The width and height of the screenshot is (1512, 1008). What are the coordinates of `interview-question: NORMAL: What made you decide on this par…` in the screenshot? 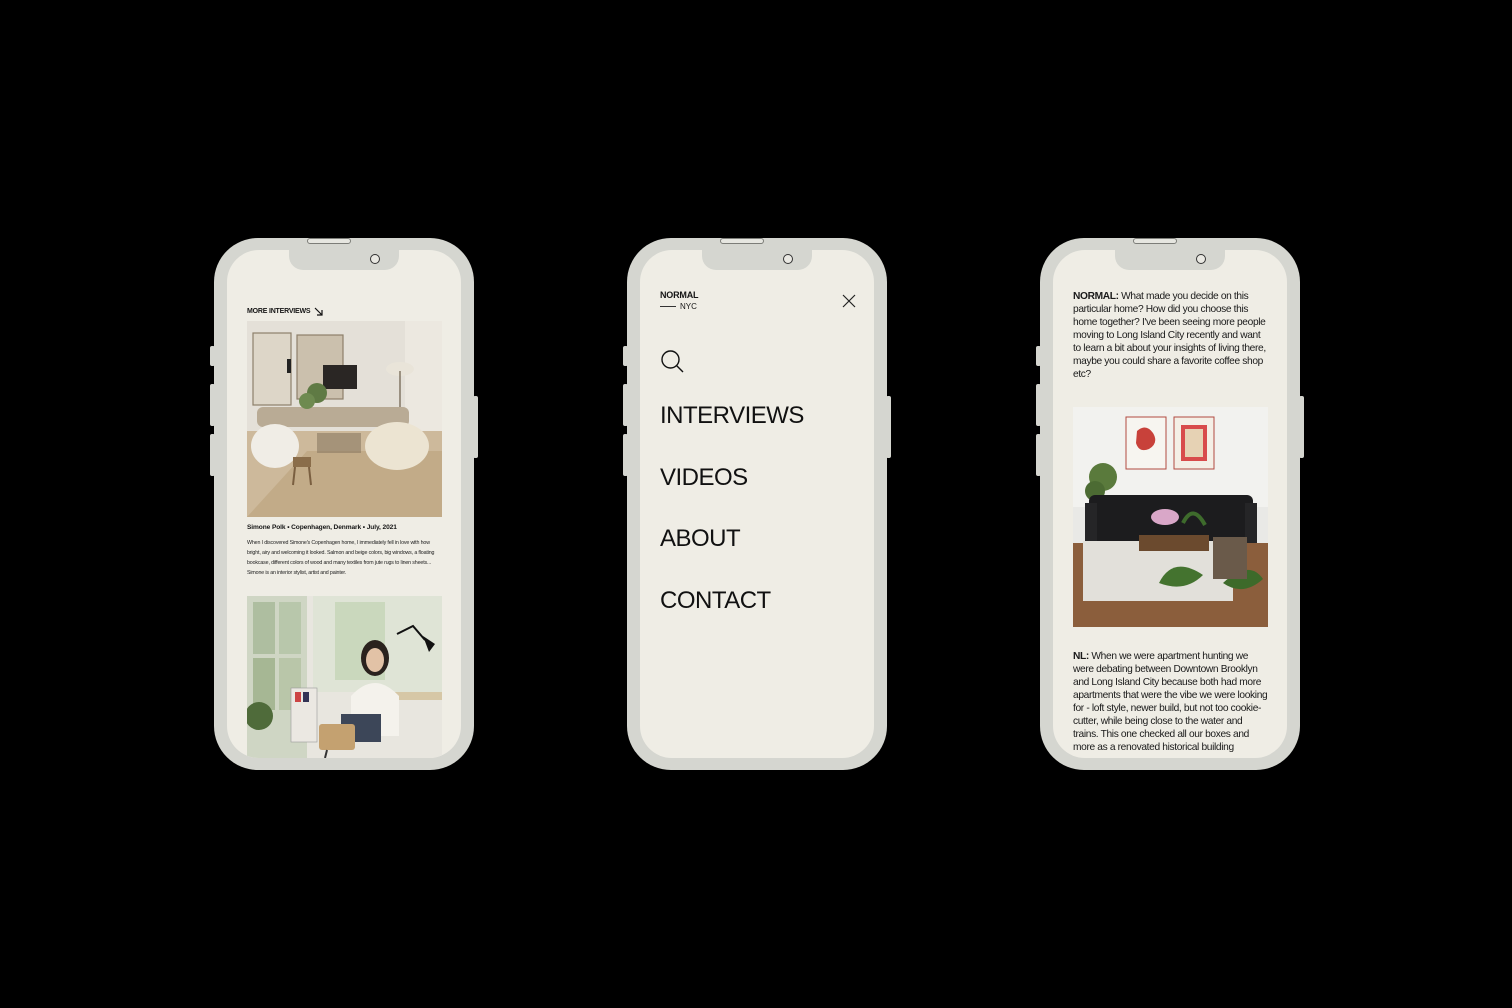 It's located at (1171, 335).